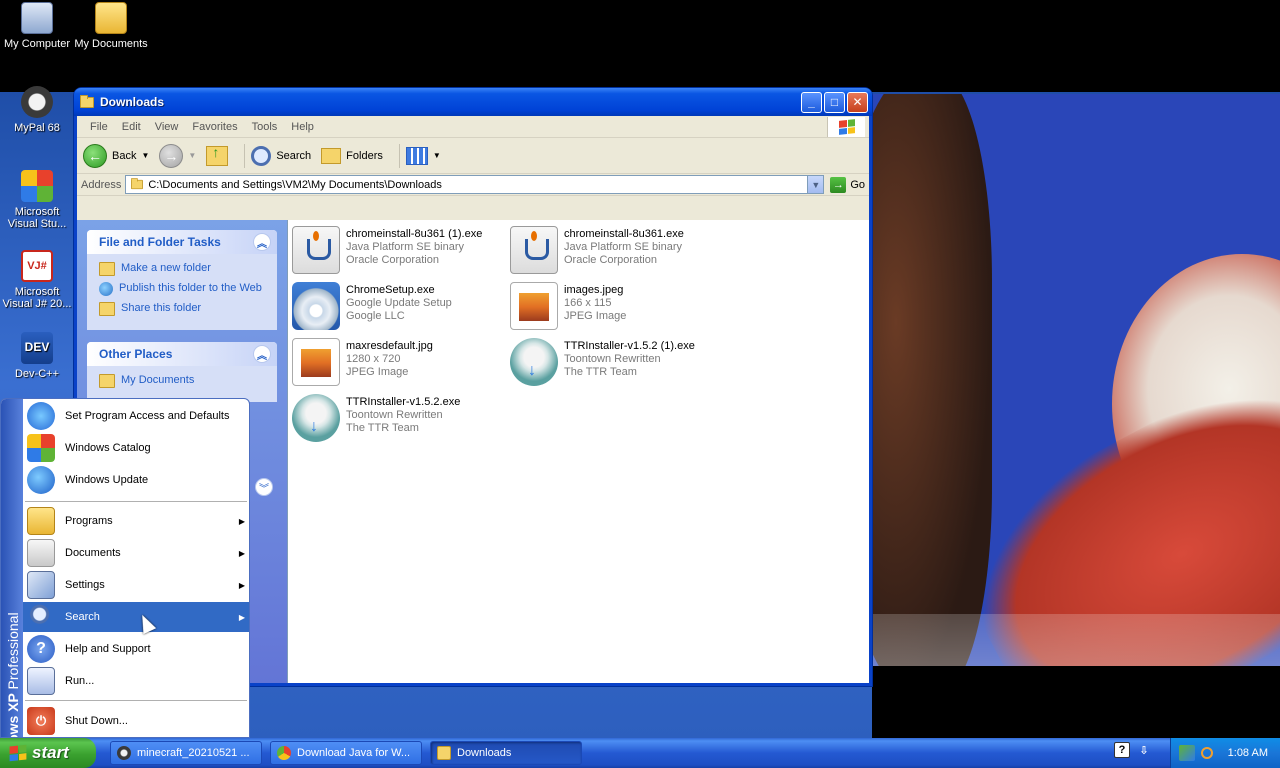 The width and height of the screenshot is (1280, 768). I want to click on documents-item: Documents ▶, so click(136, 553).